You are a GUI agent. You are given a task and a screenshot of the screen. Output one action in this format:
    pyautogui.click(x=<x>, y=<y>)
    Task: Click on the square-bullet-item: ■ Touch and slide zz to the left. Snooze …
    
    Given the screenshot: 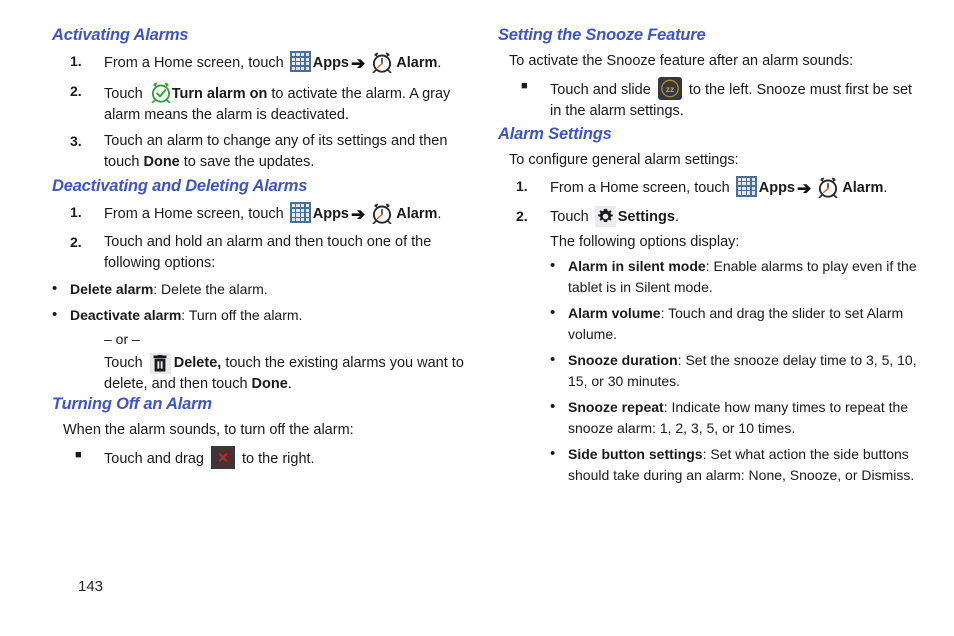 What is the action you would take?
    pyautogui.click(x=708, y=99)
    